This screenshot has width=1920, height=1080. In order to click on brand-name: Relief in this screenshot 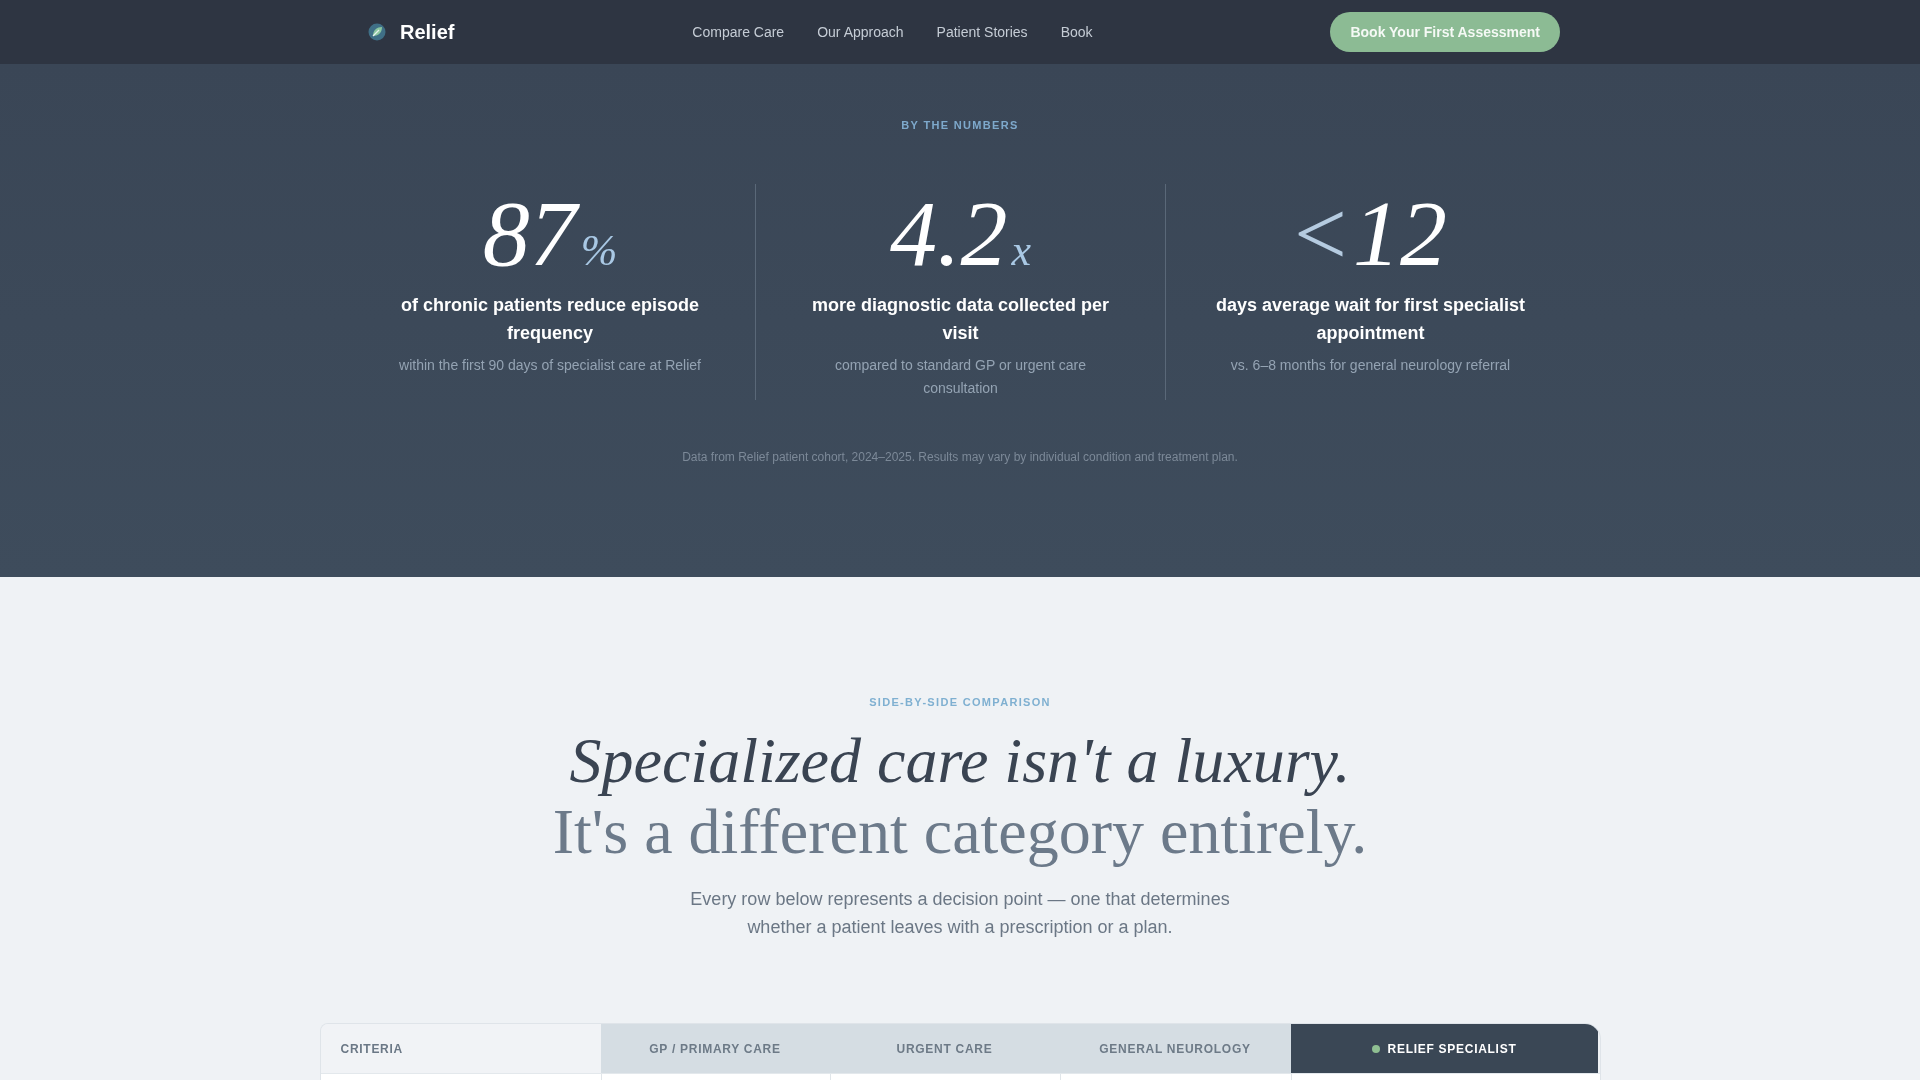, I will do `click(427, 32)`.